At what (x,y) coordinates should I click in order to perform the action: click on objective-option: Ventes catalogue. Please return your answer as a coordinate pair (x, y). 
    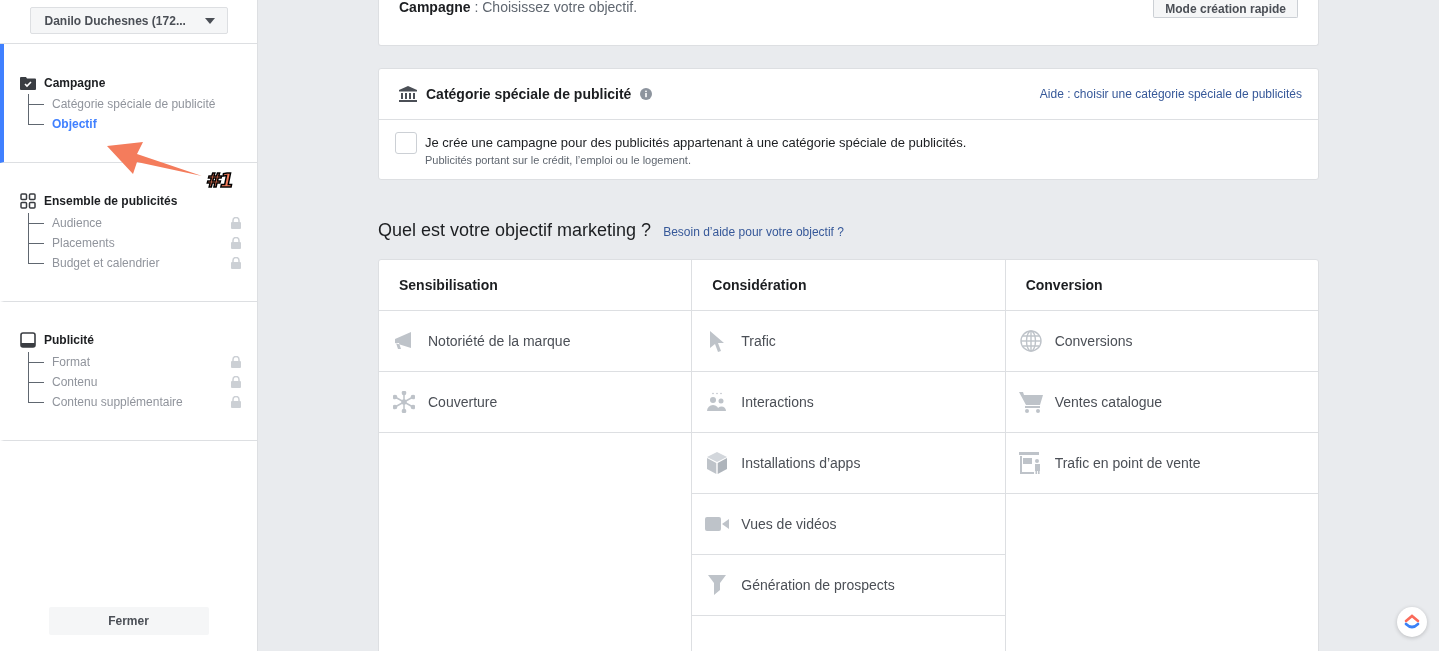
    Looking at the image, I should click on (1161, 402).